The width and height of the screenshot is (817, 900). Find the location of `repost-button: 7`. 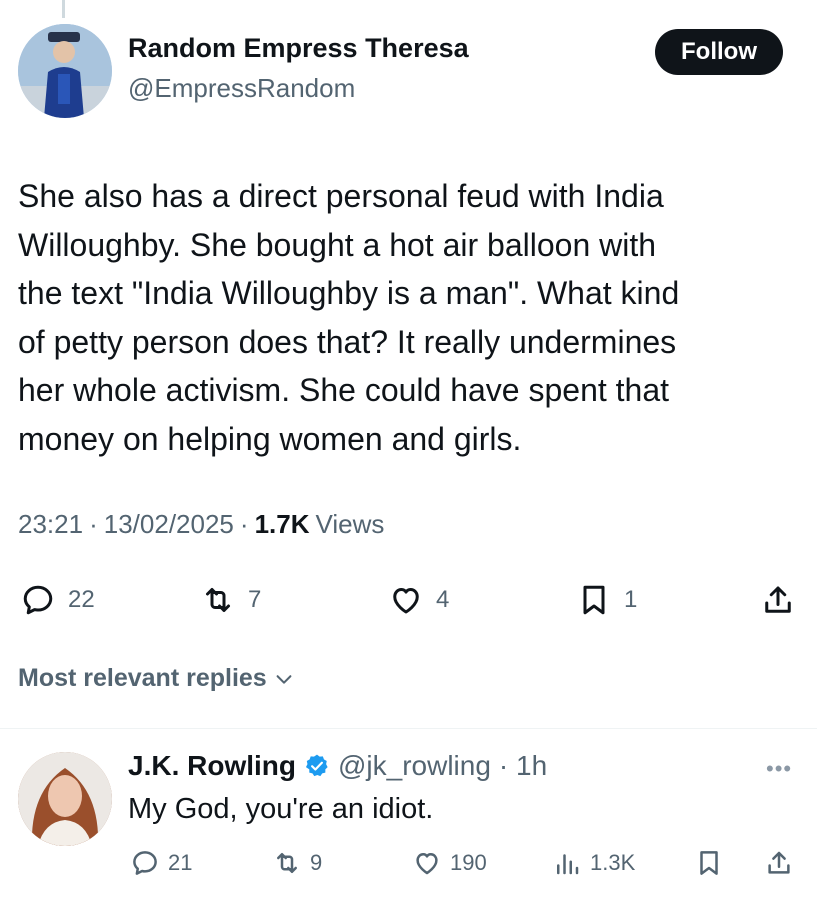

repost-button: 7 is located at coordinates (230, 600).